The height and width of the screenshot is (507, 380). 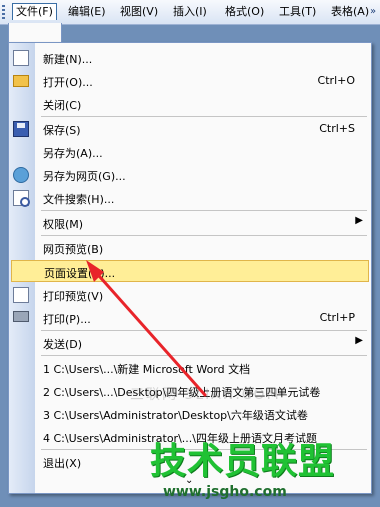 I want to click on annotation-arrow, so click(x=146, y=328).